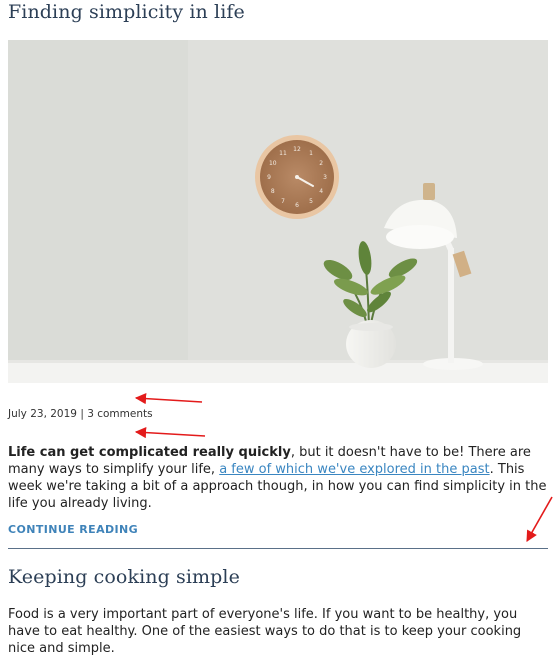 The height and width of the screenshot is (657, 560). Describe the element at coordinates (273, 163) in the screenshot. I see `clock-numeral: 10` at that location.